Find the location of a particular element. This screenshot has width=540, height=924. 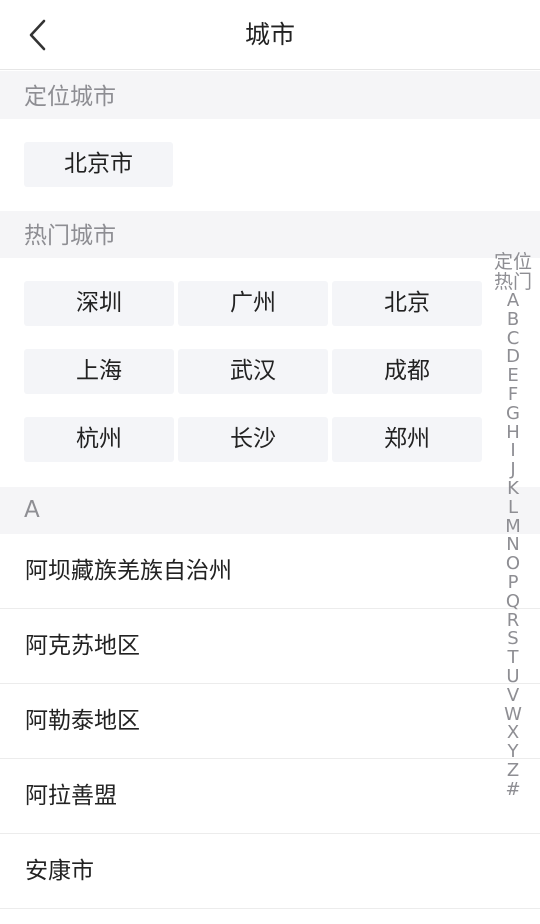

index-letter: G is located at coordinates (513, 414).